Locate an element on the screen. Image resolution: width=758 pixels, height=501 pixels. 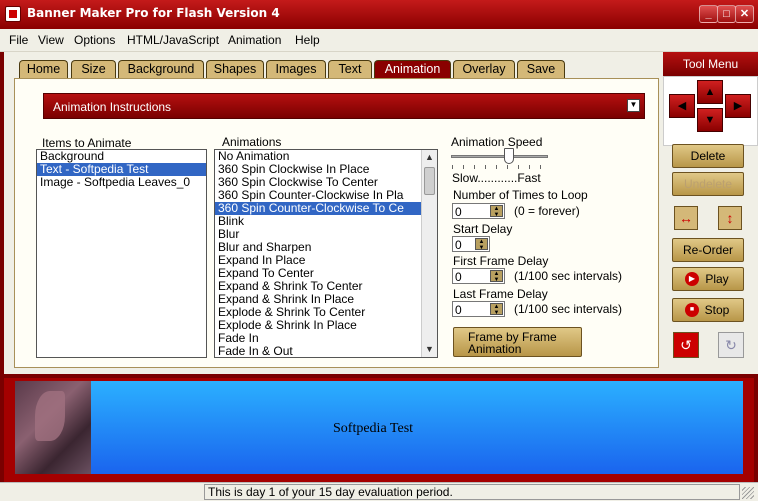
resize-grip-icon is located at coordinates (748, 493).